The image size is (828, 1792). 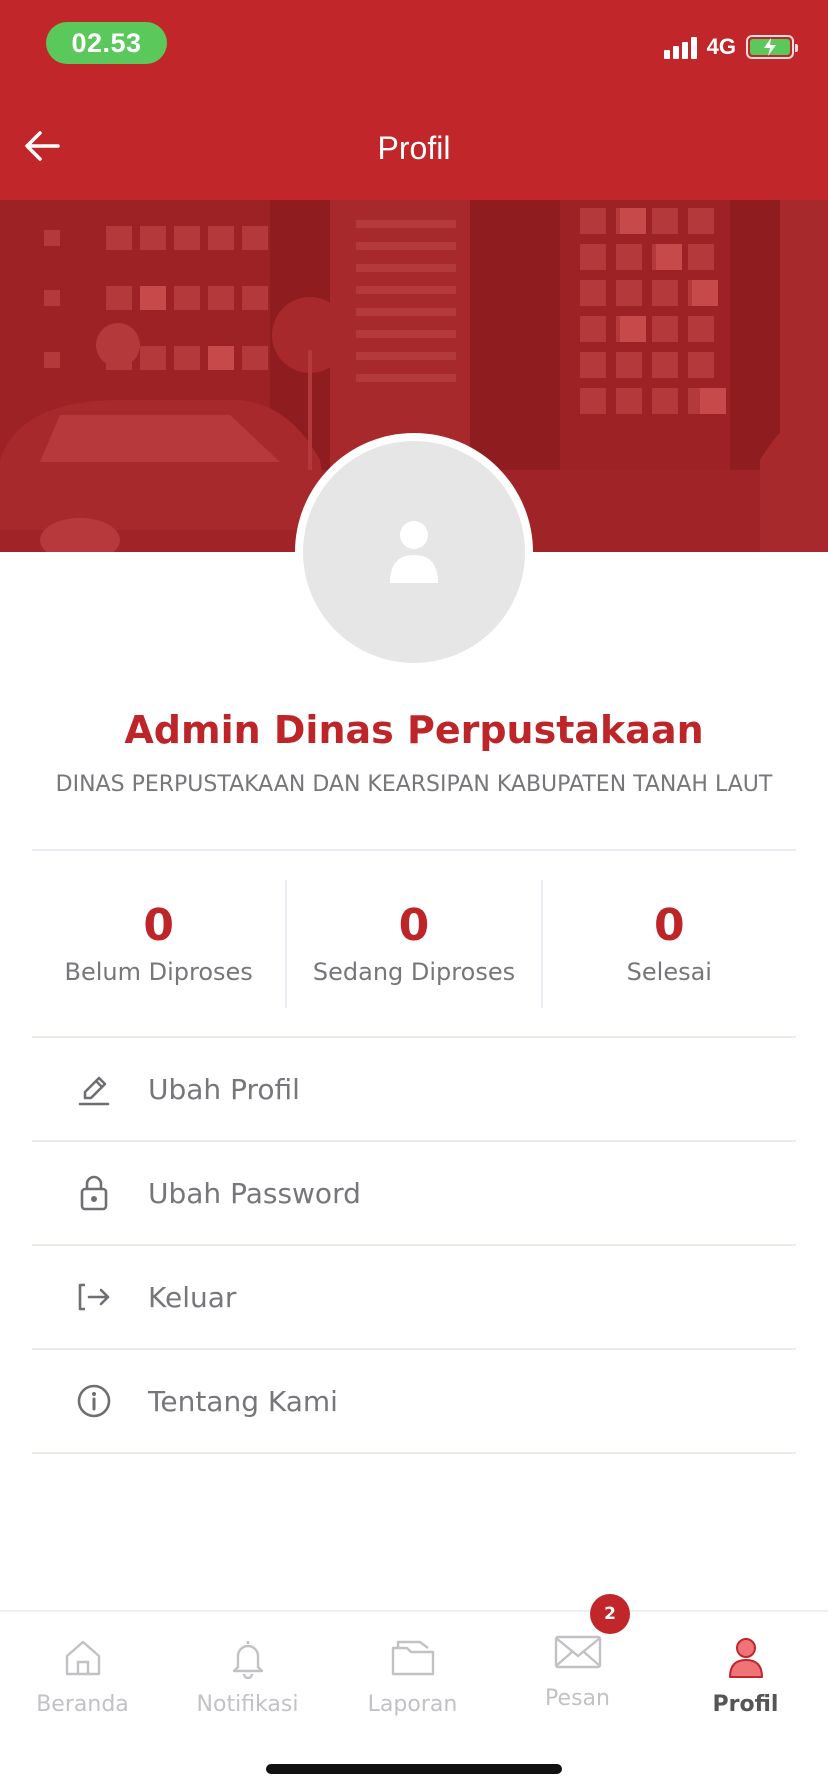 I want to click on menu-label: Tentang Kami, so click(x=243, y=1401).